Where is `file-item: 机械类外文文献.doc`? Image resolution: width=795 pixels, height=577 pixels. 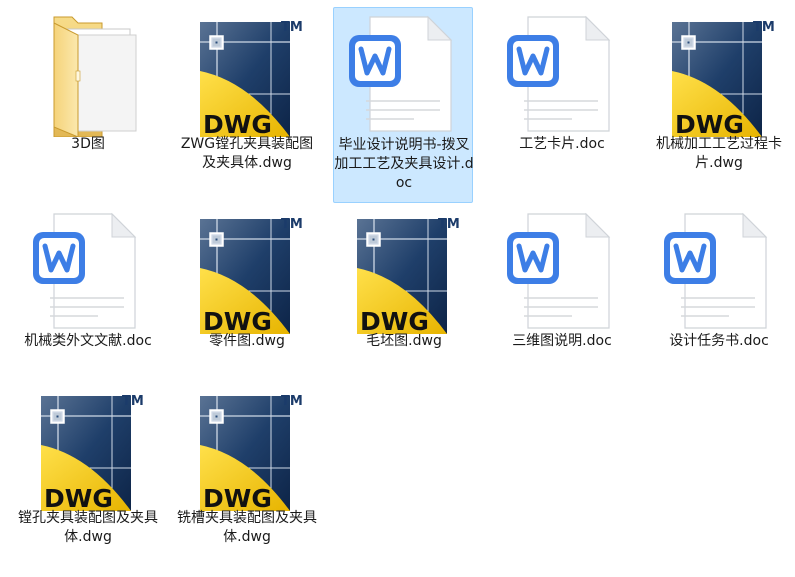 file-item: 机械类外文文献.doc is located at coordinates (87, 298).